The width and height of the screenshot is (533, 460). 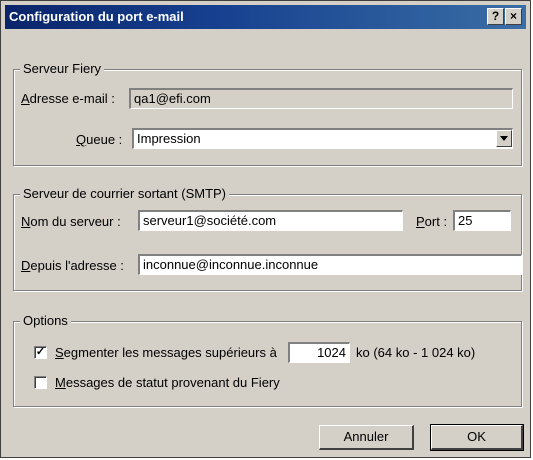 I want to click on segment-messages-checkbox: ✓, so click(x=40, y=352).